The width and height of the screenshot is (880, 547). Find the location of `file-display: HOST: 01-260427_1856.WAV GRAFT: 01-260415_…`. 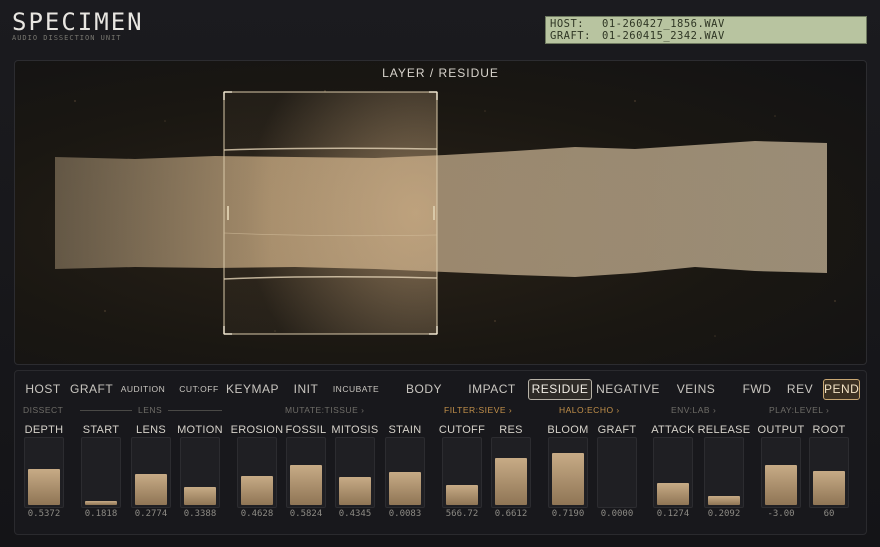

file-display: HOST: 01-260427_1856.WAV GRAFT: 01-260415_… is located at coordinates (706, 30).